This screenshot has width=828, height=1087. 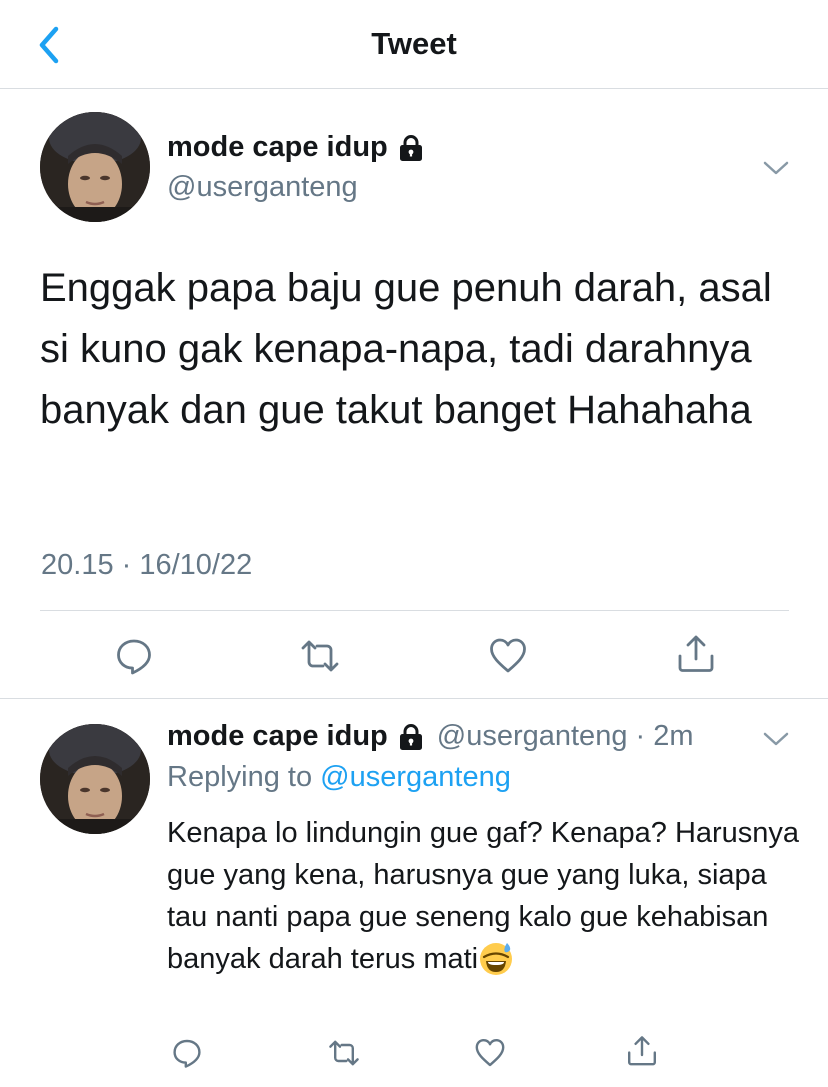 I want to click on top-bar: Tweet, so click(x=414, y=44).